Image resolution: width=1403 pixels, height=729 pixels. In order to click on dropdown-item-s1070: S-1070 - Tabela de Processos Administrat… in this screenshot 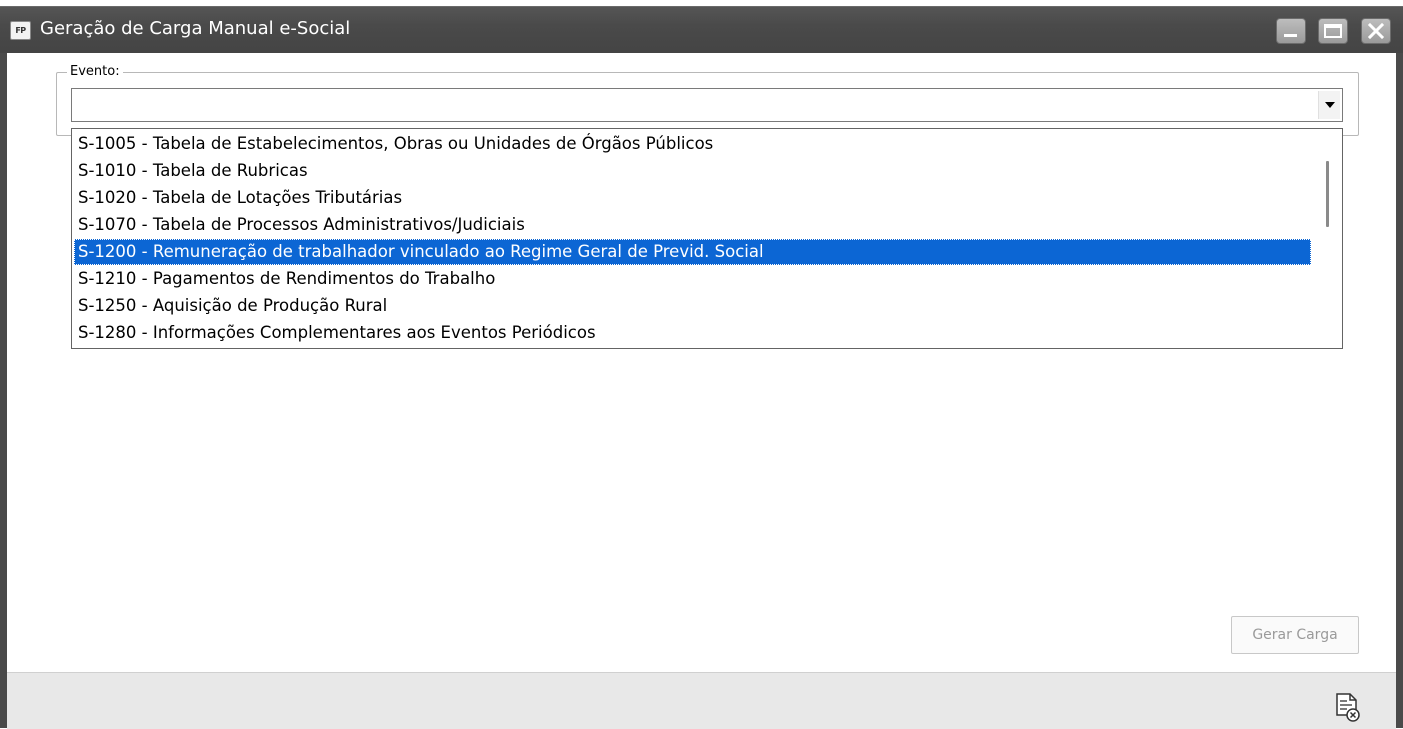, I will do `click(692, 225)`.